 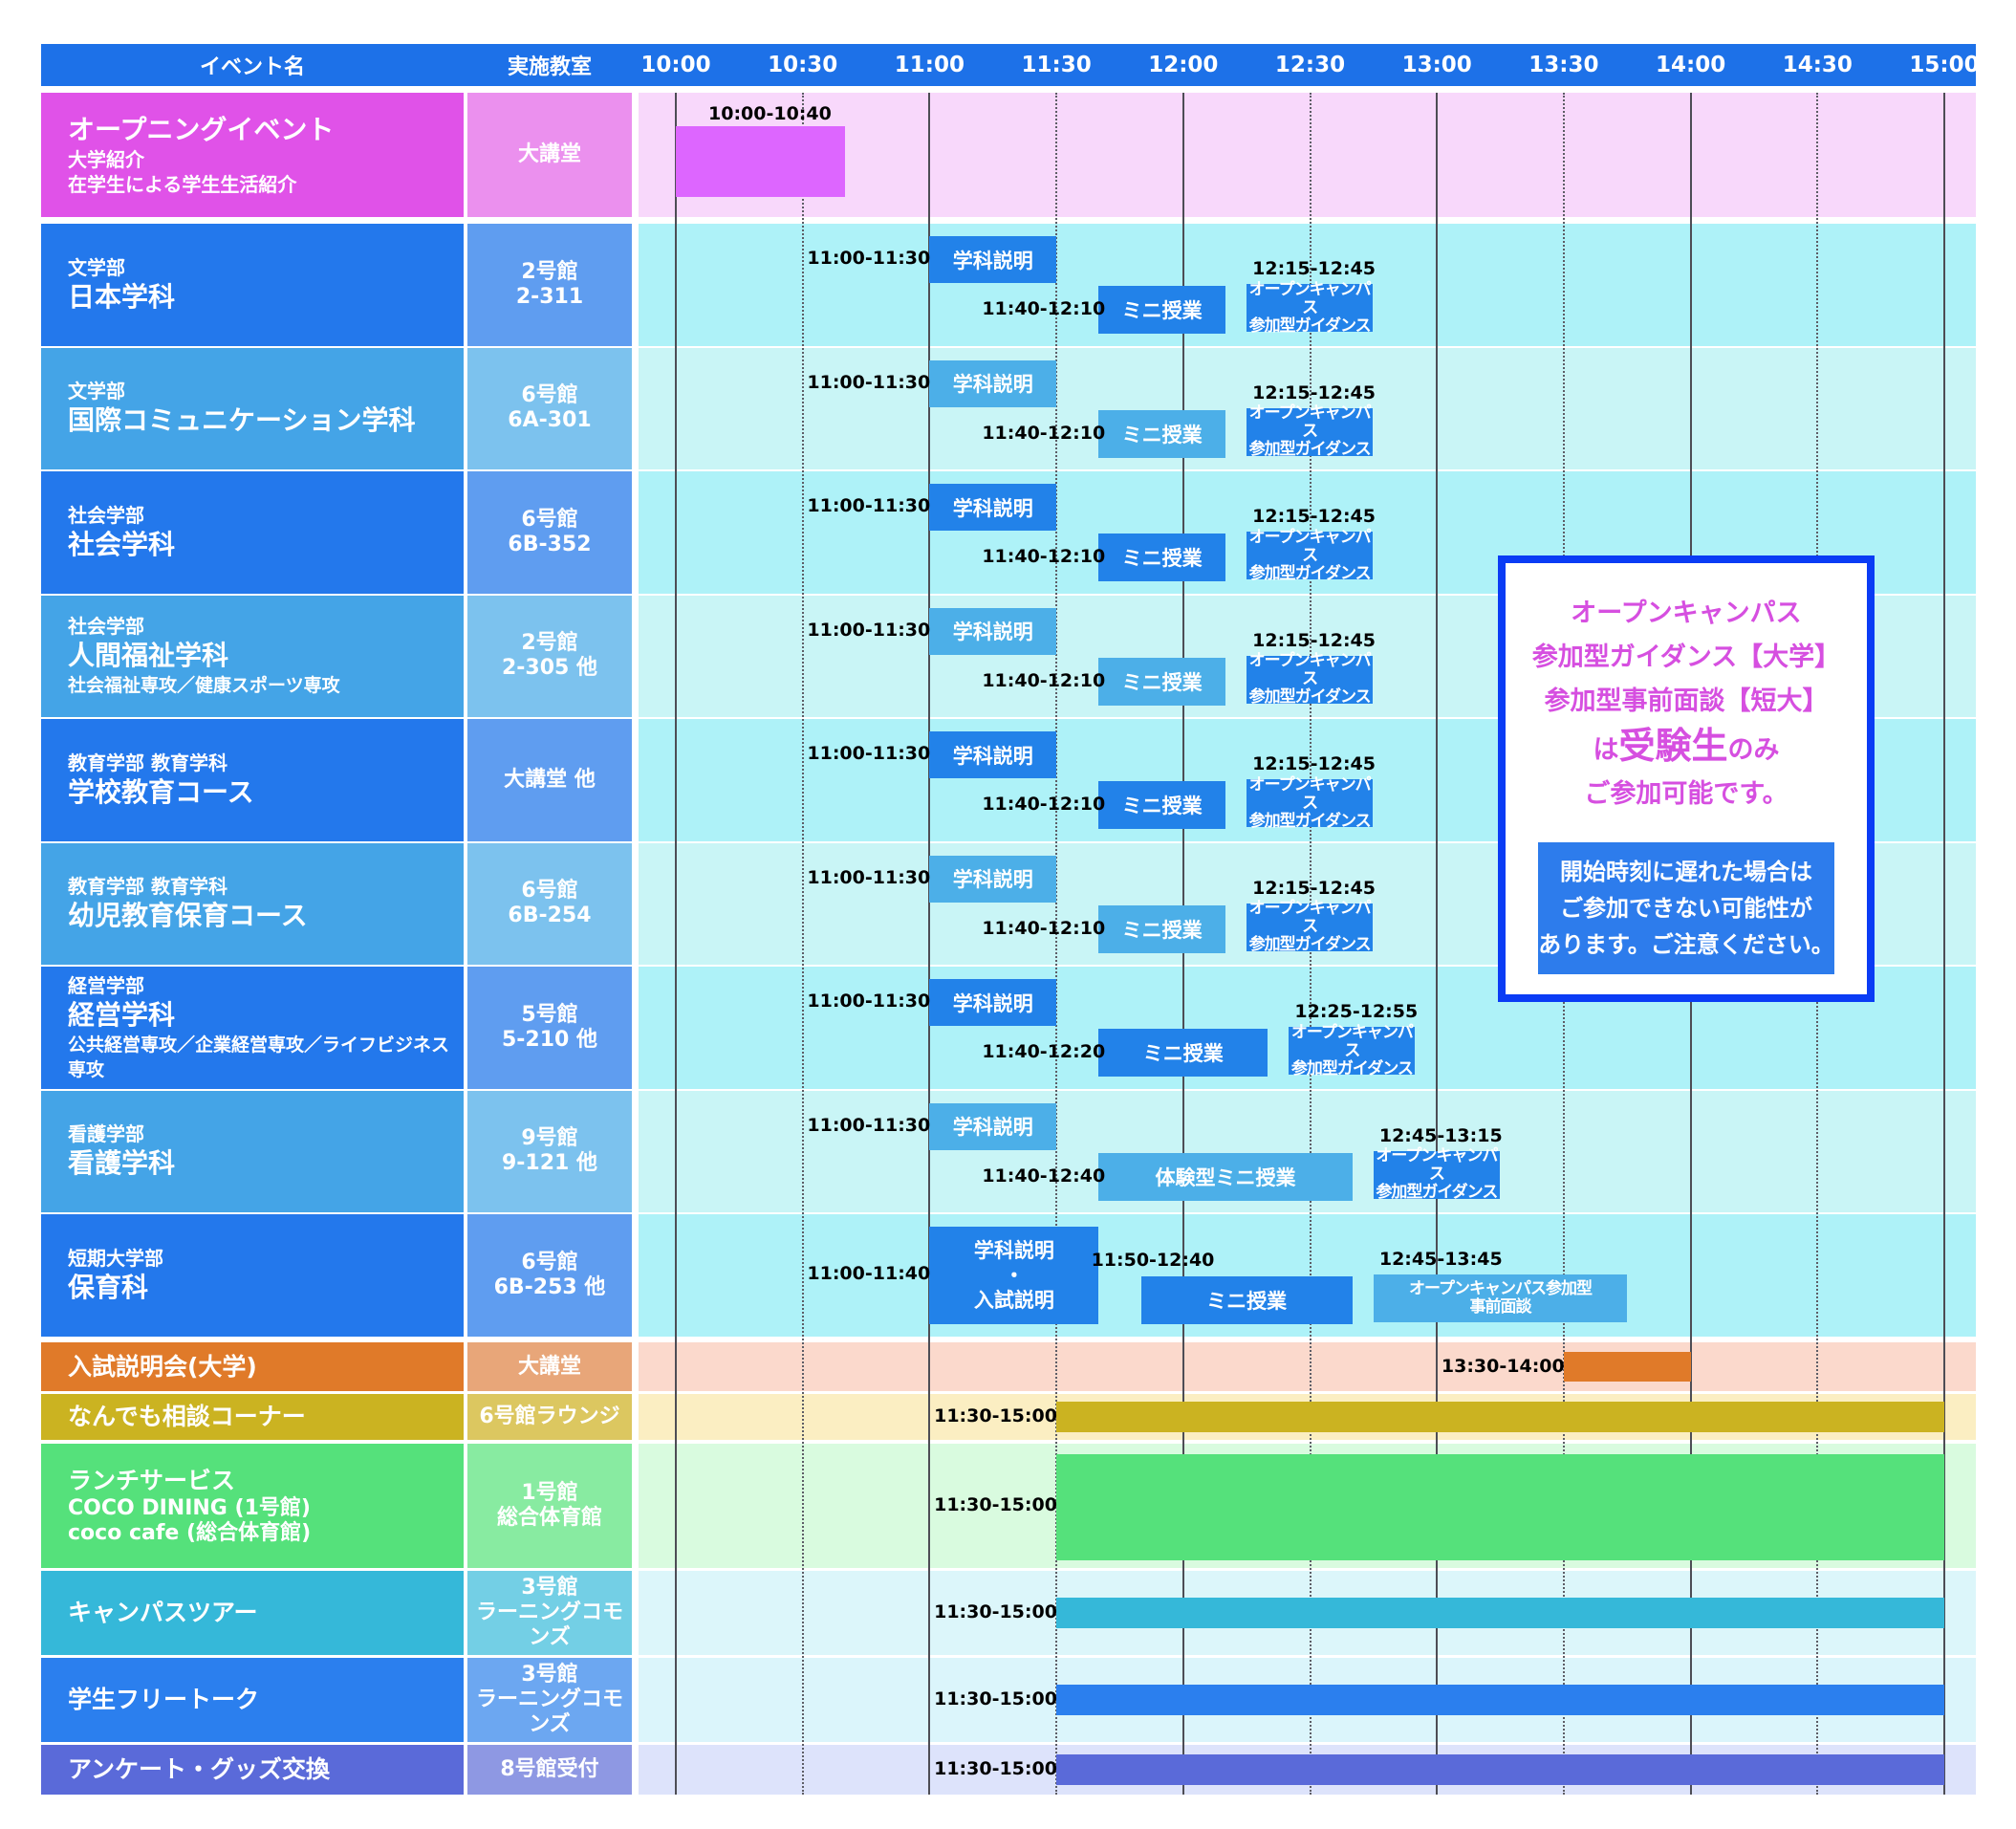 I want to click on opening-sub-2: 在学生による学生生活紹介, so click(x=182, y=184).